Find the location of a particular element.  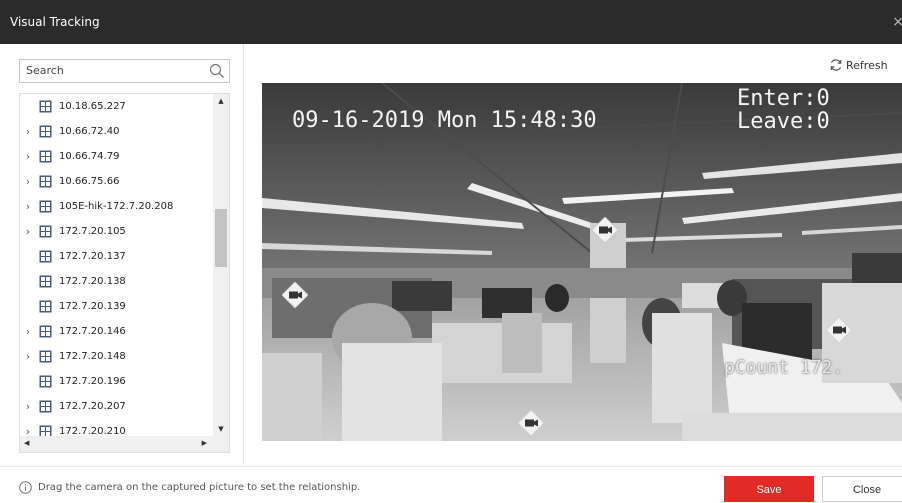

tree-item: › 172.7.20.105 is located at coordinates (116, 231).